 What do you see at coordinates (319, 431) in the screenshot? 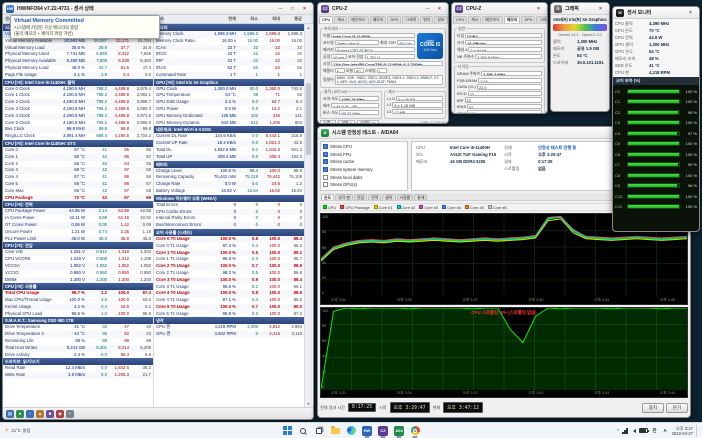
I see `taskview-button` at bounding box center [319, 431].